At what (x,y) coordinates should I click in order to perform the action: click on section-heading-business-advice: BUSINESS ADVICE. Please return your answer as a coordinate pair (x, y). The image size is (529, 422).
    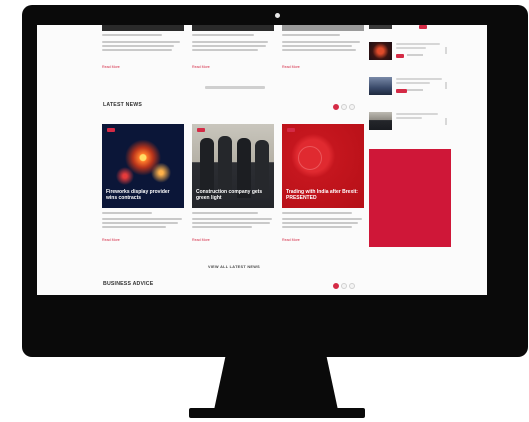
    Looking at the image, I should click on (128, 284).